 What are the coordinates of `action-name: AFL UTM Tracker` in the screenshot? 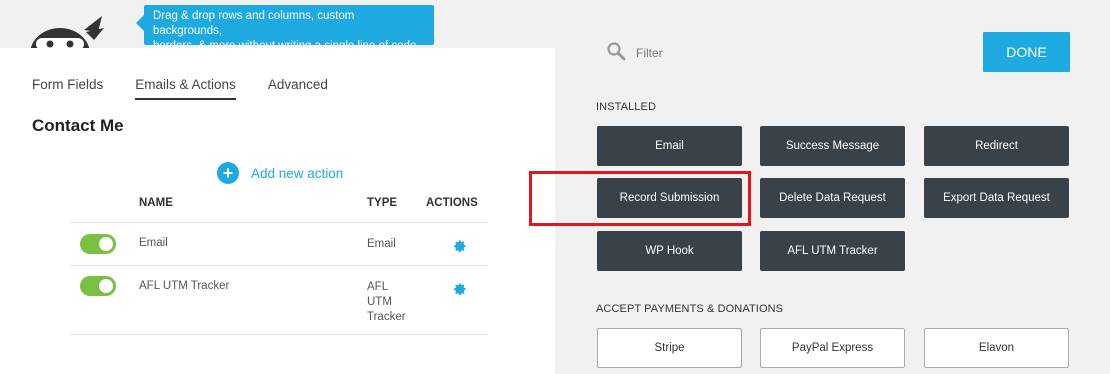 It's located at (184, 286).